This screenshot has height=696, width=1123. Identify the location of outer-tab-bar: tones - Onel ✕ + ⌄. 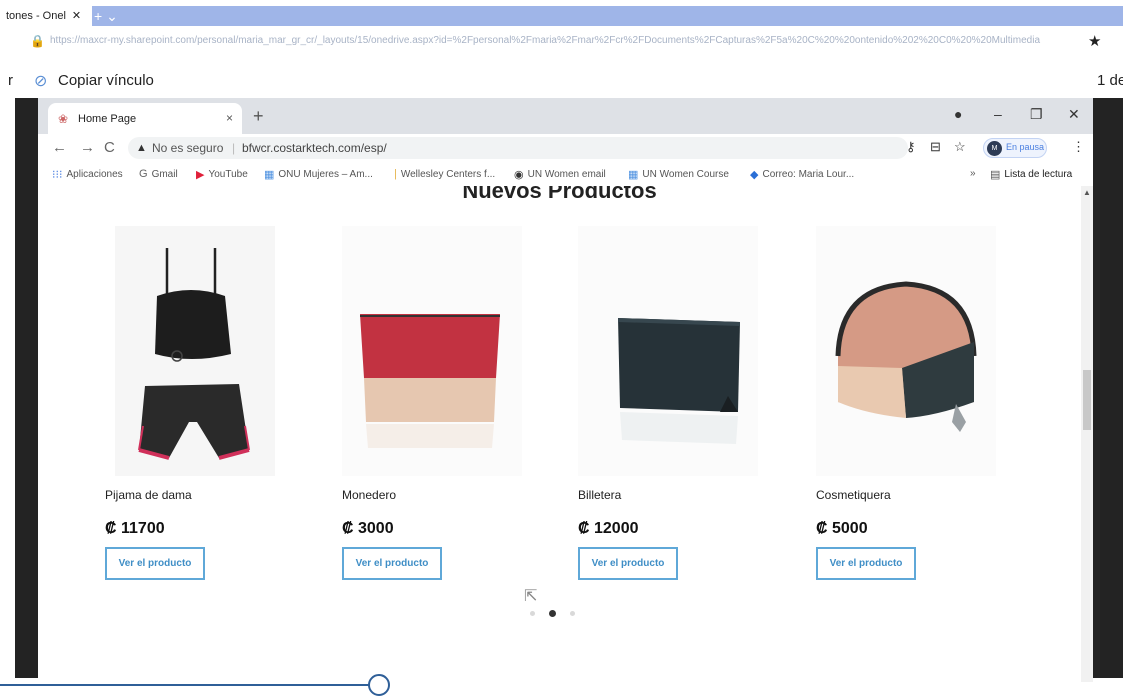
(561, 13).